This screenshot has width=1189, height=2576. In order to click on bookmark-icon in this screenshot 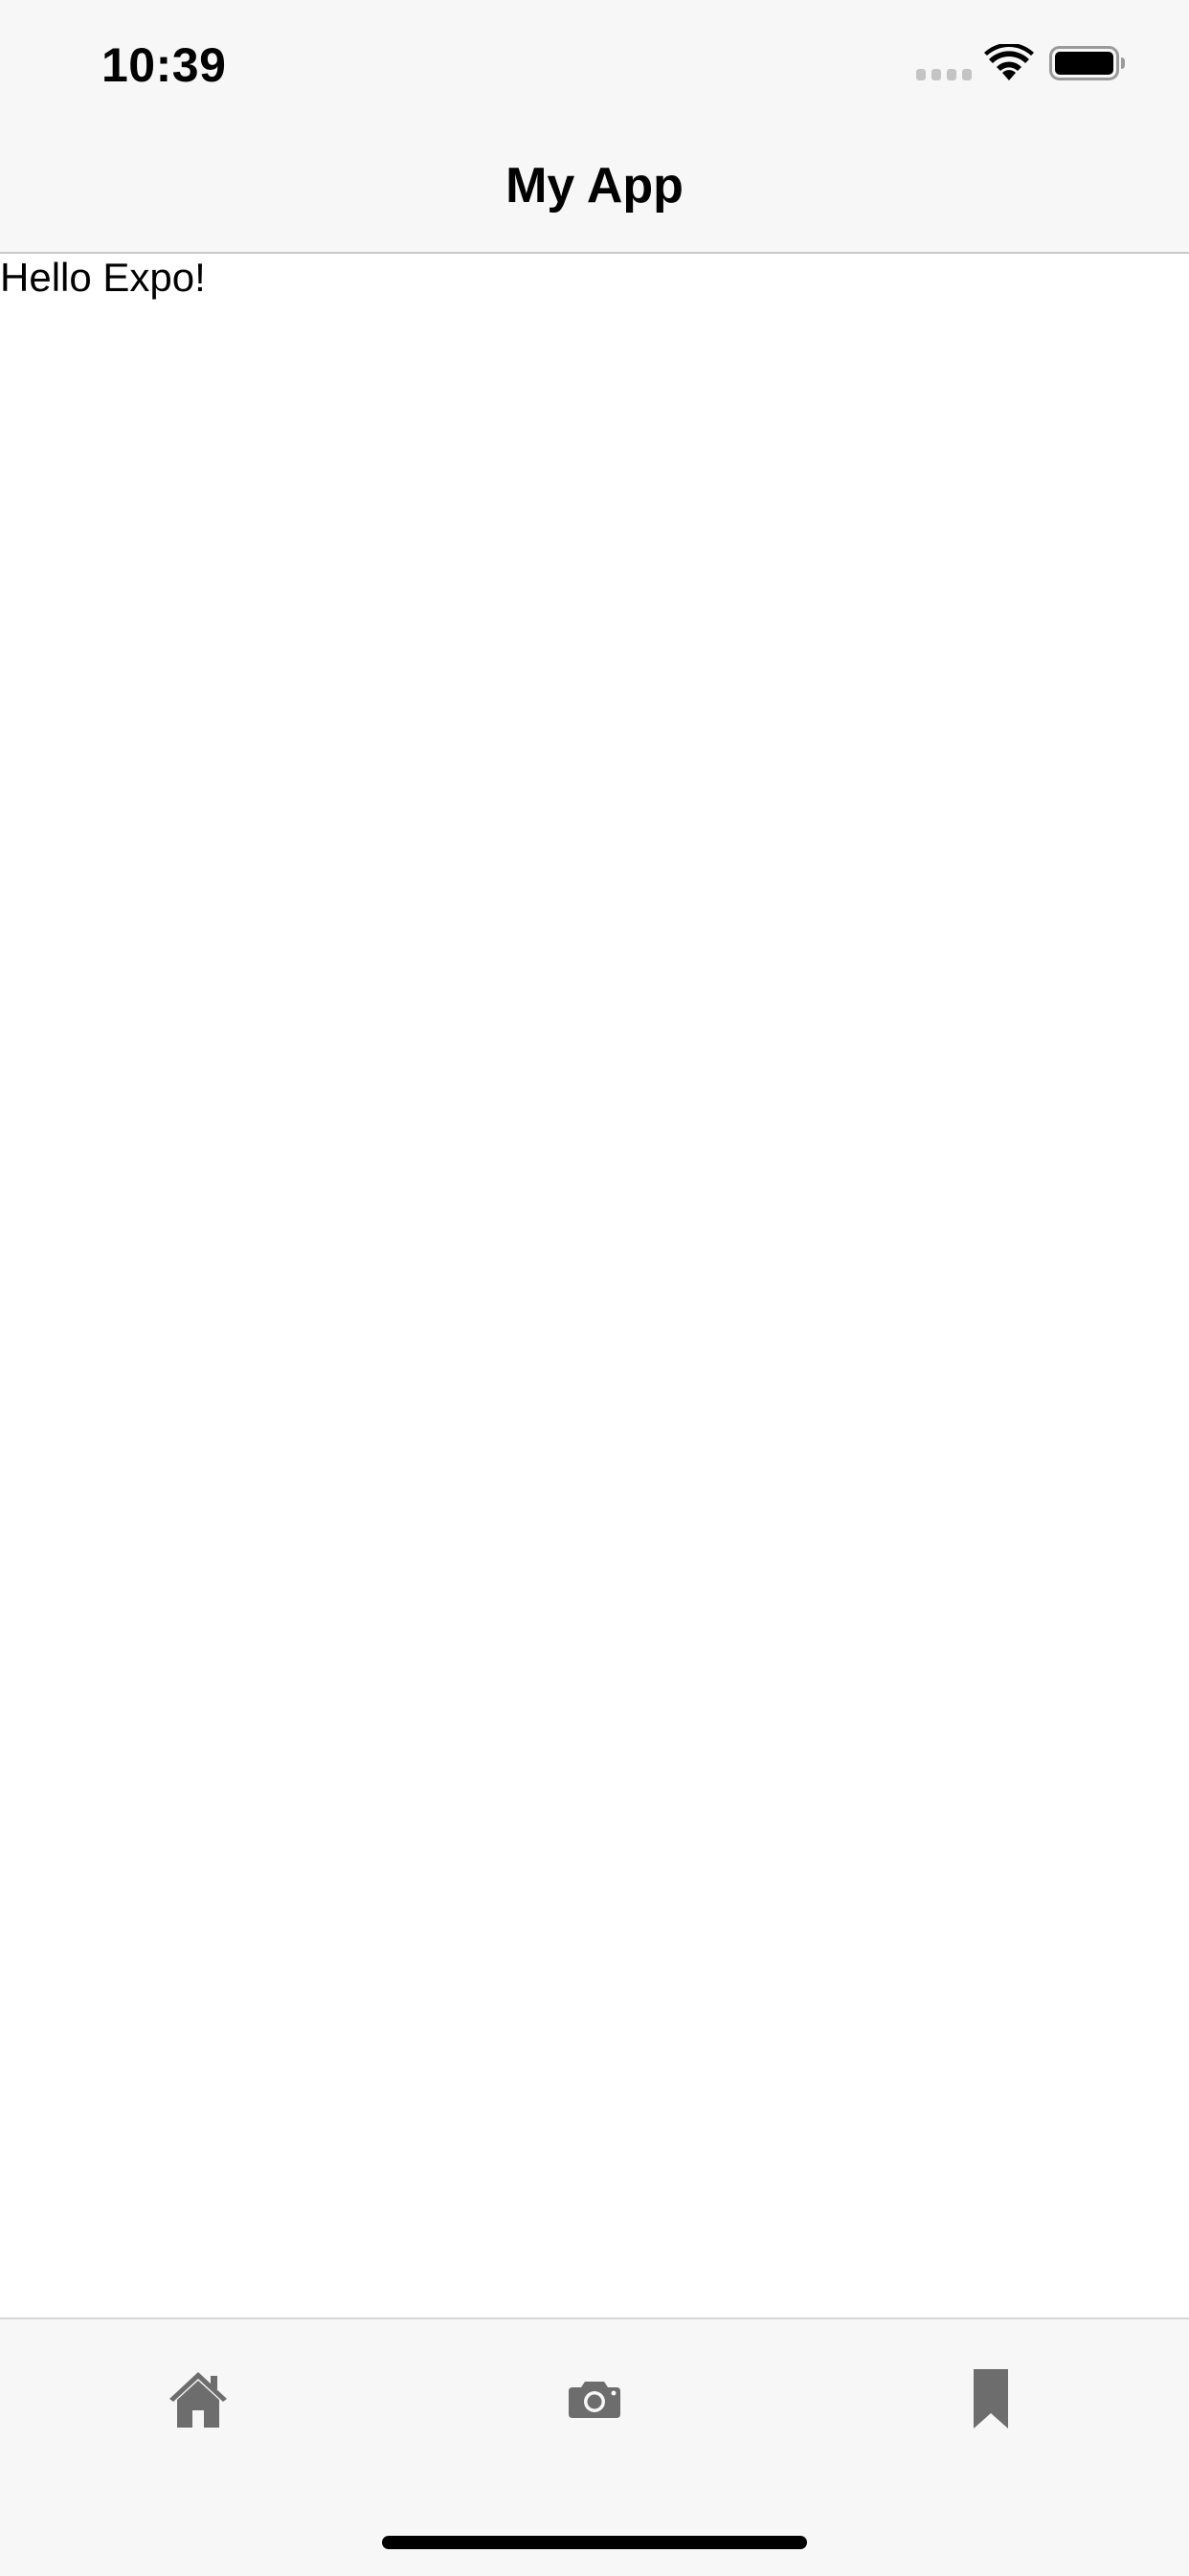, I will do `click(991, 2399)`.